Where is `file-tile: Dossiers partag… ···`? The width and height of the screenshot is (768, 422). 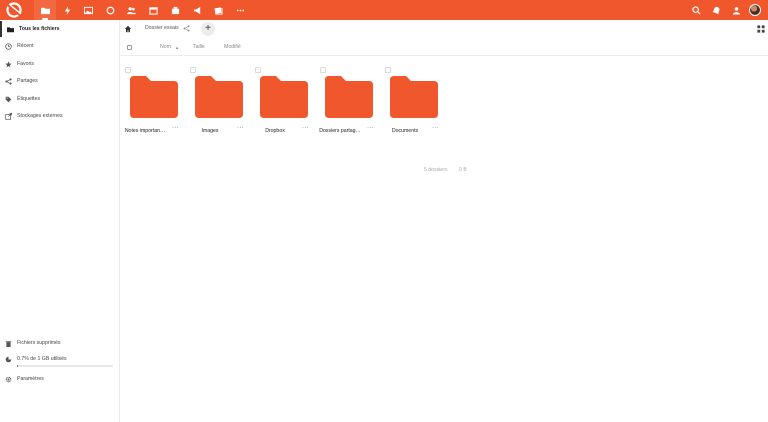 file-tile: Dossiers partag… ··· is located at coordinates (347, 105).